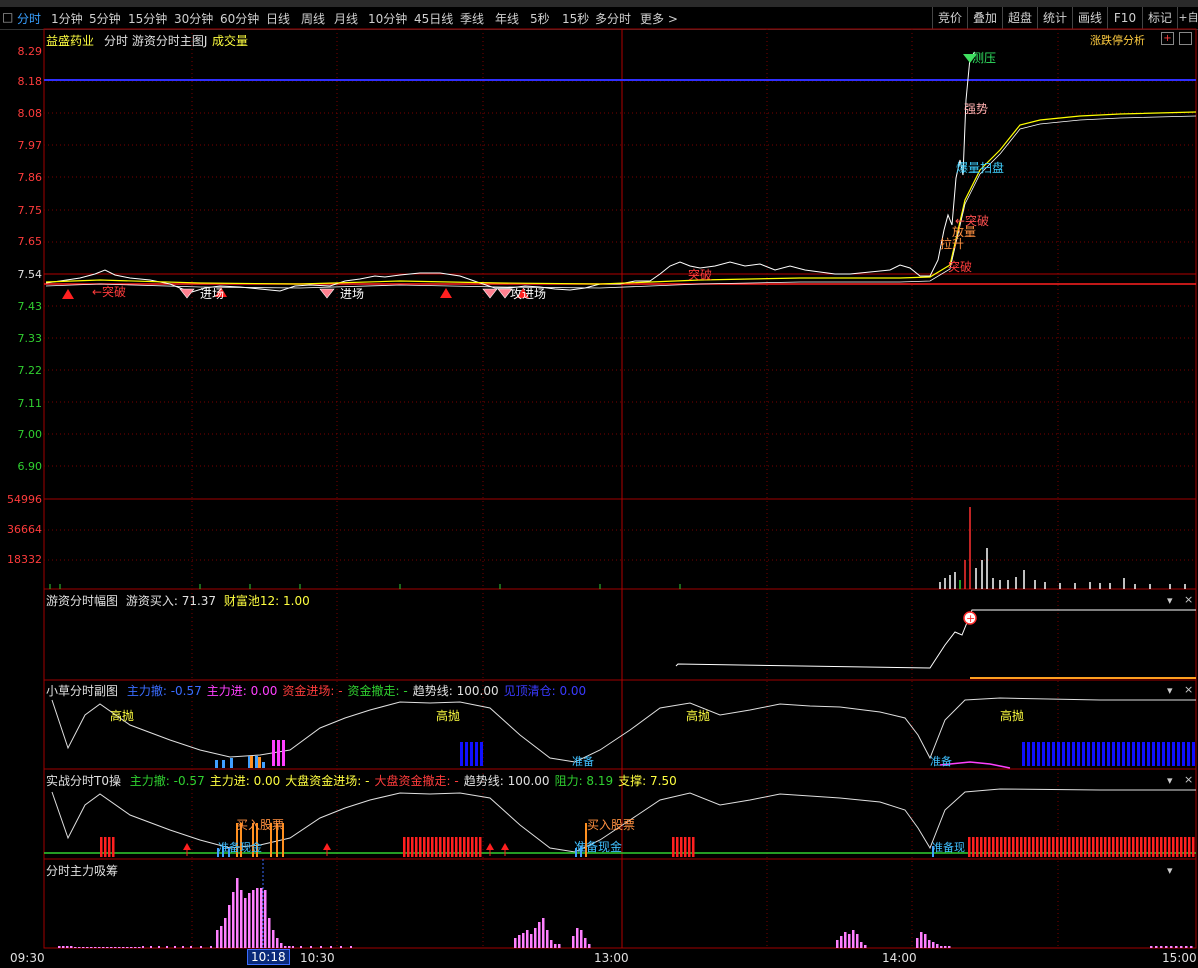 The height and width of the screenshot is (968, 1198). Describe the element at coordinates (948, 847) in the screenshot. I see `label-prepare-cash: 准备现` at that location.